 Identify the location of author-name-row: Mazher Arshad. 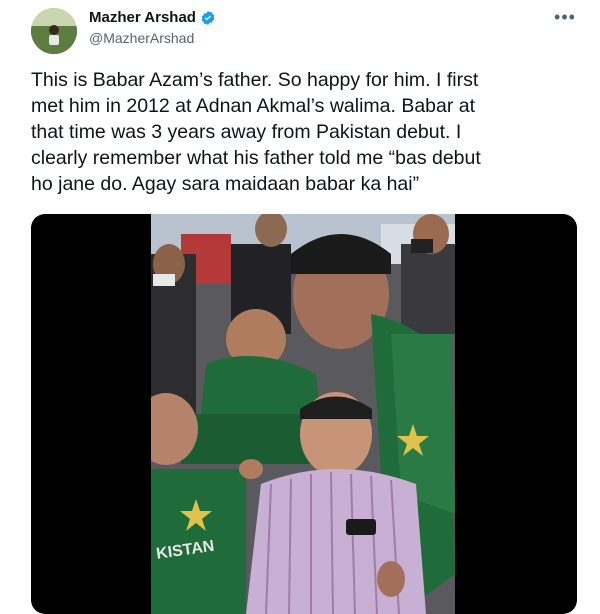
(152, 17).